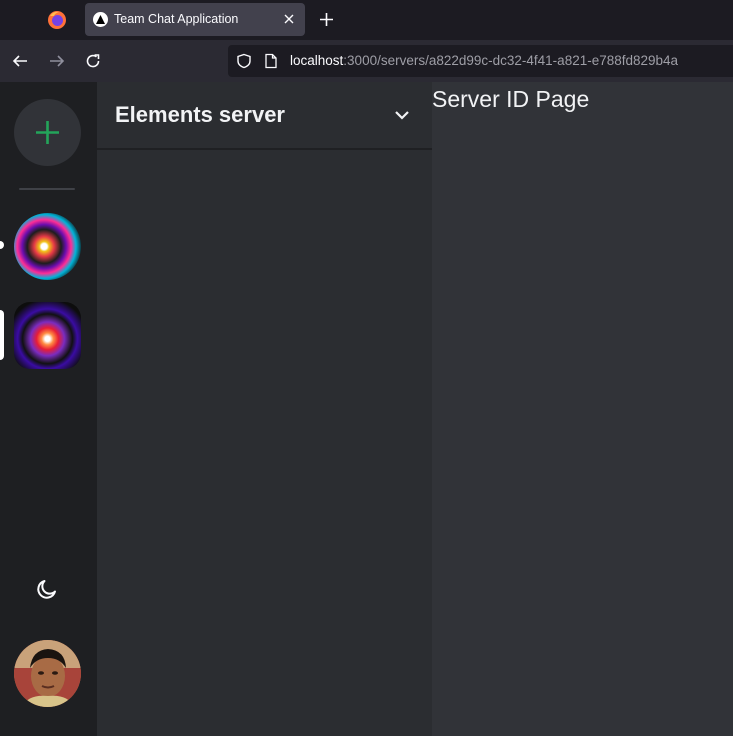  What do you see at coordinates (289, 19) in the screenshot?
I see `close-tab-icon` at bounding box center [289, 19].